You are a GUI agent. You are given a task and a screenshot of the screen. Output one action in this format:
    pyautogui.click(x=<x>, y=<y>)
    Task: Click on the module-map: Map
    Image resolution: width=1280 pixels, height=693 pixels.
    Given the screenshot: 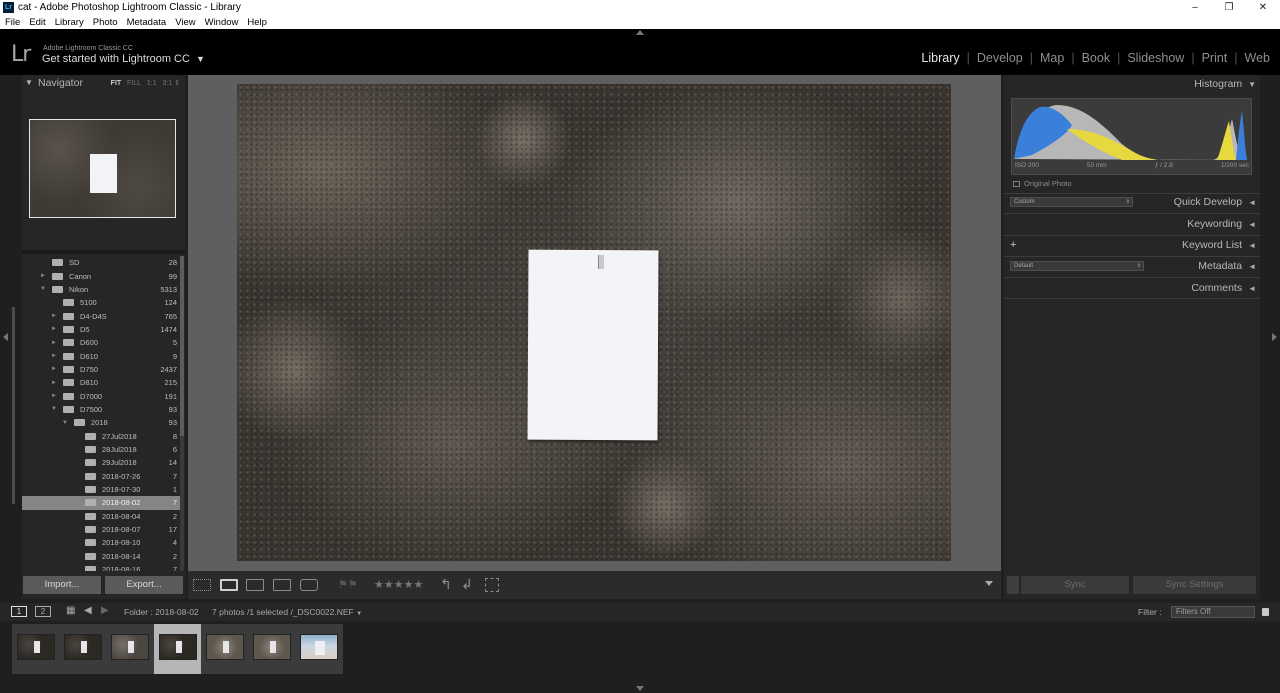 What is the action you would take?
    pyautogui.click(x=1052, y=58)
    